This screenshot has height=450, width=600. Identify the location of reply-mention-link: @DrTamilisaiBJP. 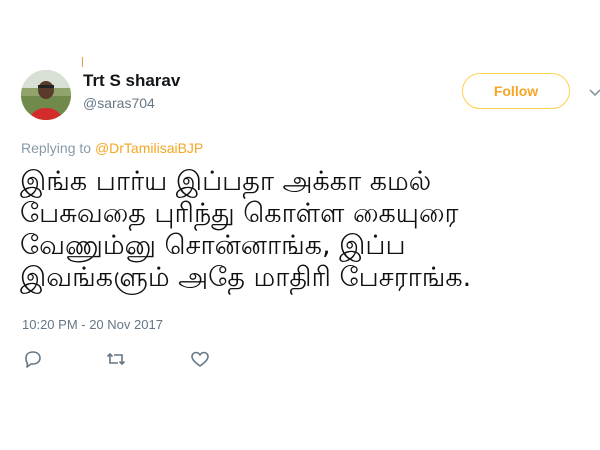
(149, 148).